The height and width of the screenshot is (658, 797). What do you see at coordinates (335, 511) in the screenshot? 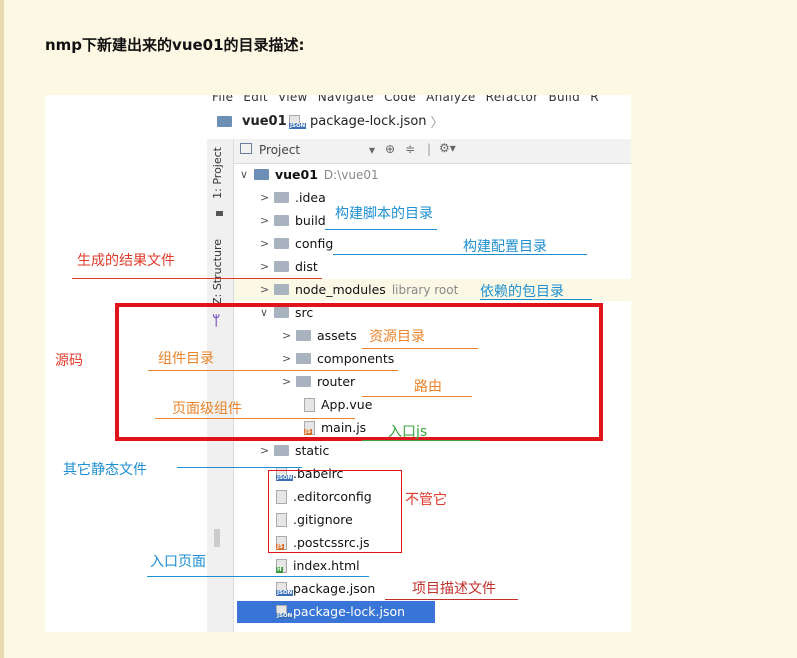
I see `config-files-box` at bounding box center [335, 511].